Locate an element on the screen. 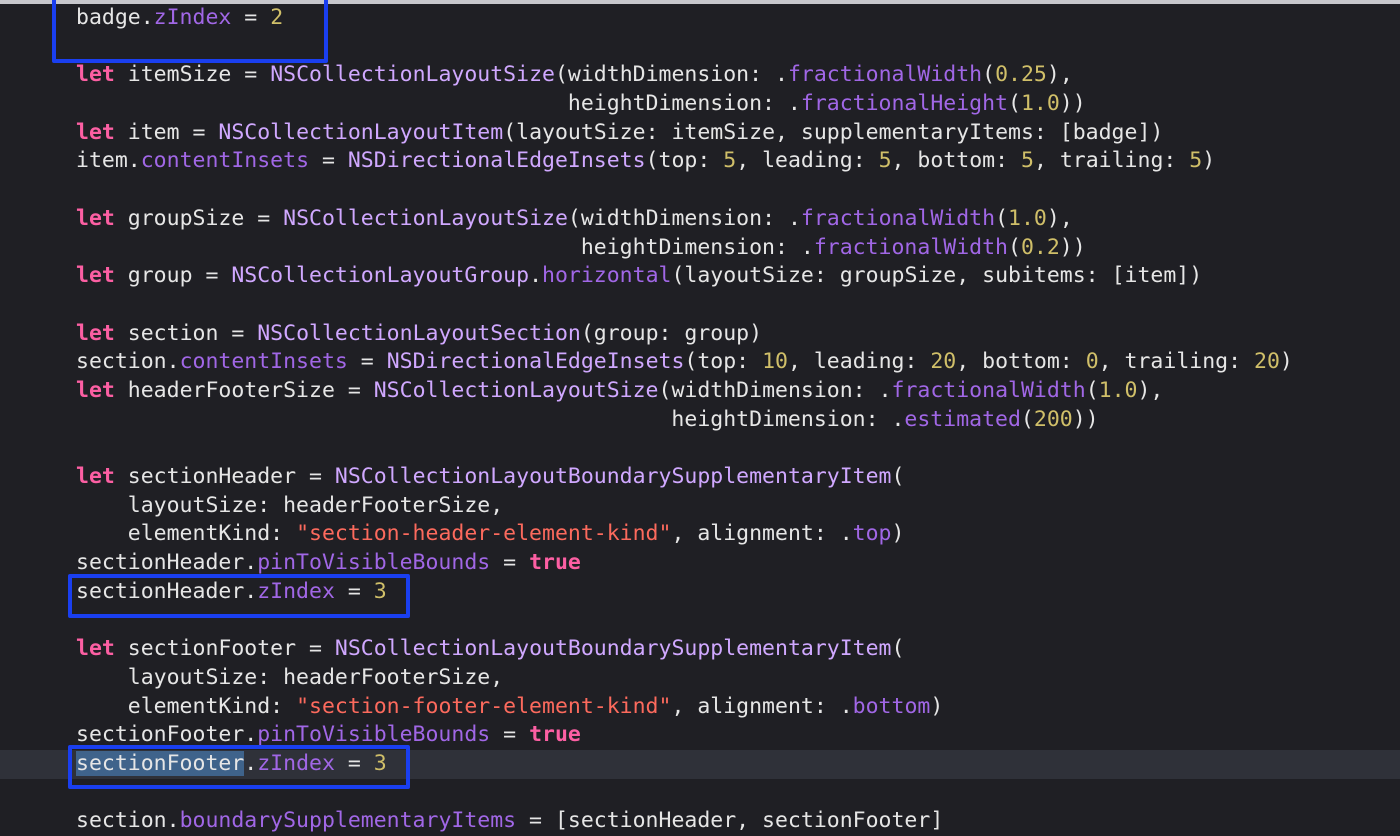  code-token: 3 is located at coordinates (380, 591).